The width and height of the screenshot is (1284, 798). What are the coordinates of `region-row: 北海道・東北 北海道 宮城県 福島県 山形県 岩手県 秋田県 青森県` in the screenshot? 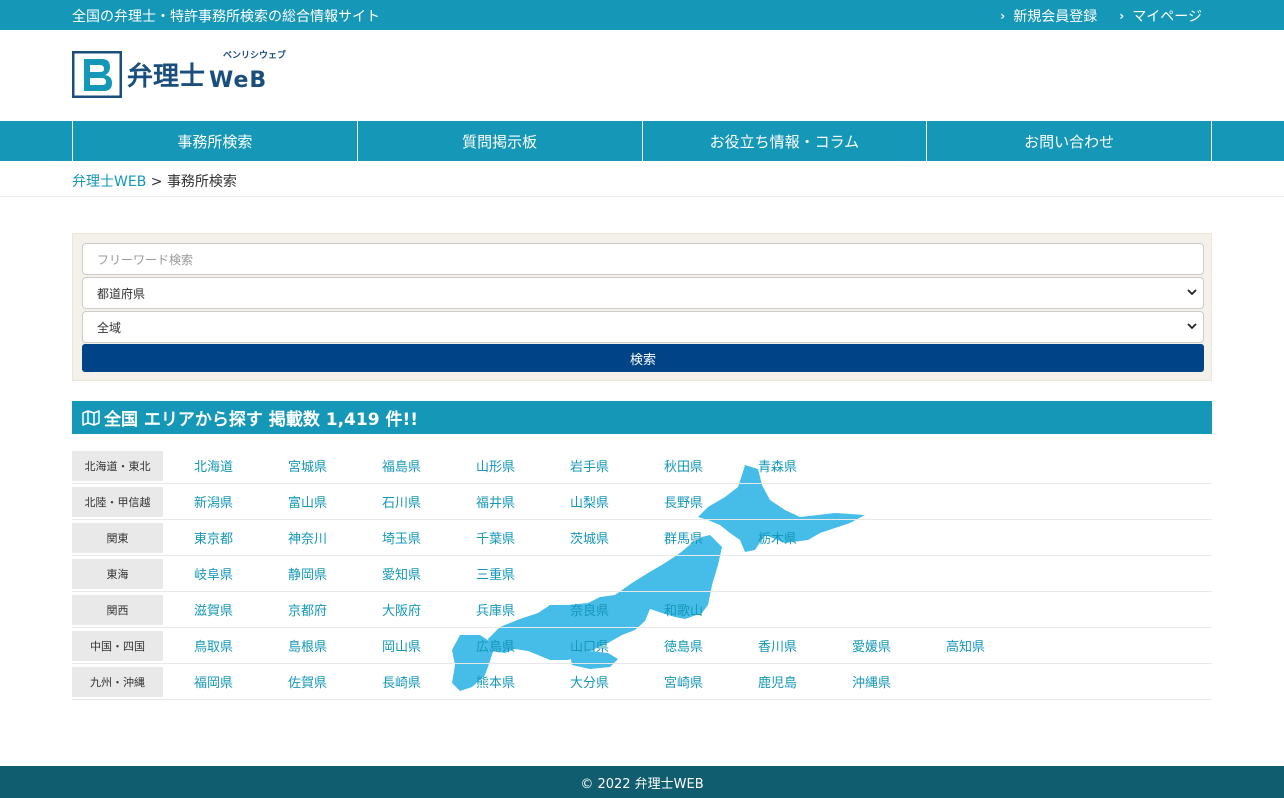 It's located at (642, 466).